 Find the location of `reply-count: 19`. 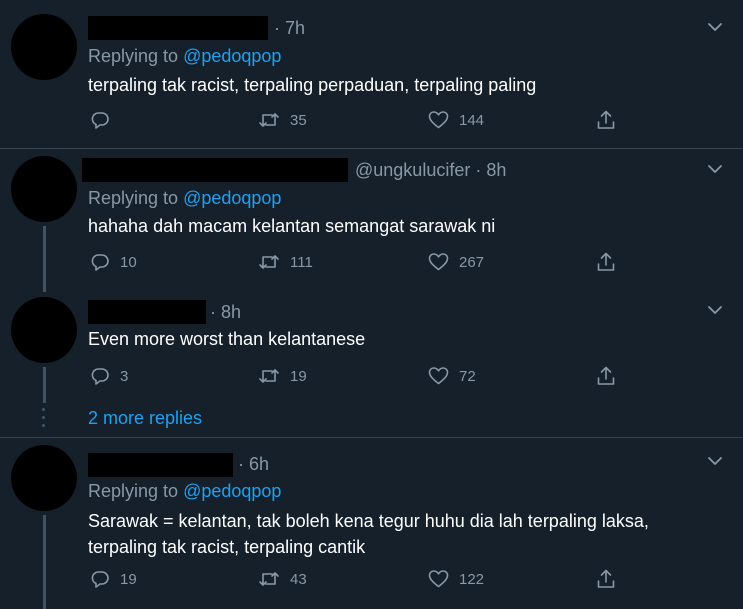

reply-count: 19 is located at coordinates (128, 579).